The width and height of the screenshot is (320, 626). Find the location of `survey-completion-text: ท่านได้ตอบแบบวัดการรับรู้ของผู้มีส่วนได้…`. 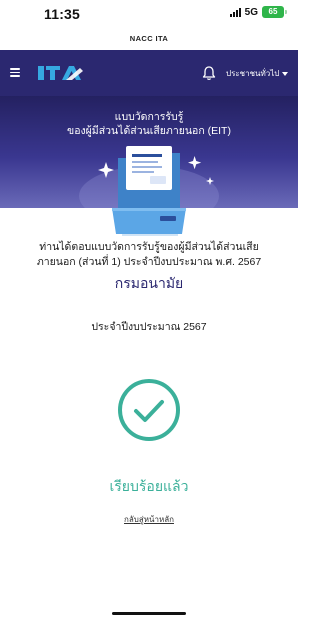

survey-completion-text: ท่านได้ตอบแบบวัดการรับรู้ของผู้มีส่วนได้… is located at coordinates (149, 255).